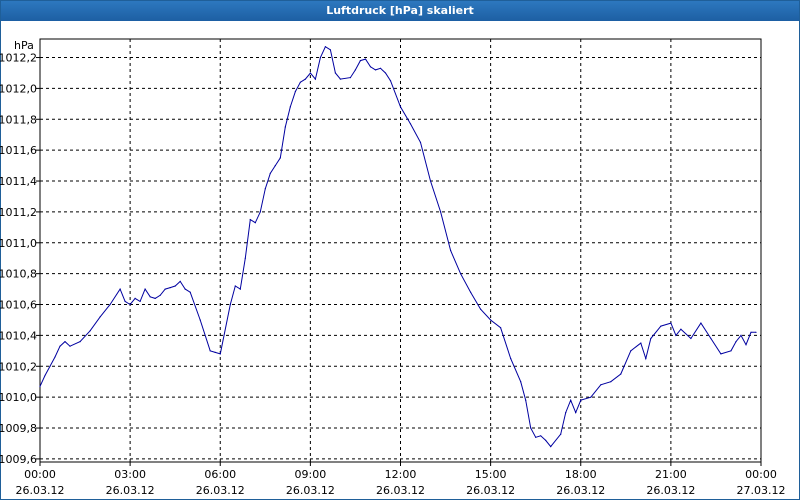  Describe the element at coordinates (761, 474) in the screenshot. I see `x-tick-time: 00:00` at that location.